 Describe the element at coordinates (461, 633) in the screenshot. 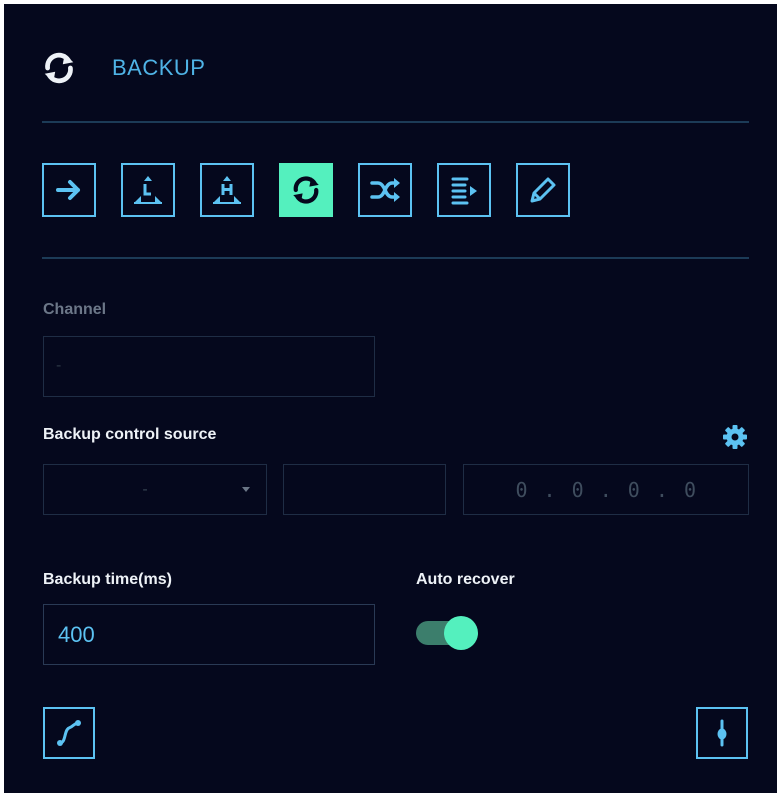

I see `toggle-knob` at that location.